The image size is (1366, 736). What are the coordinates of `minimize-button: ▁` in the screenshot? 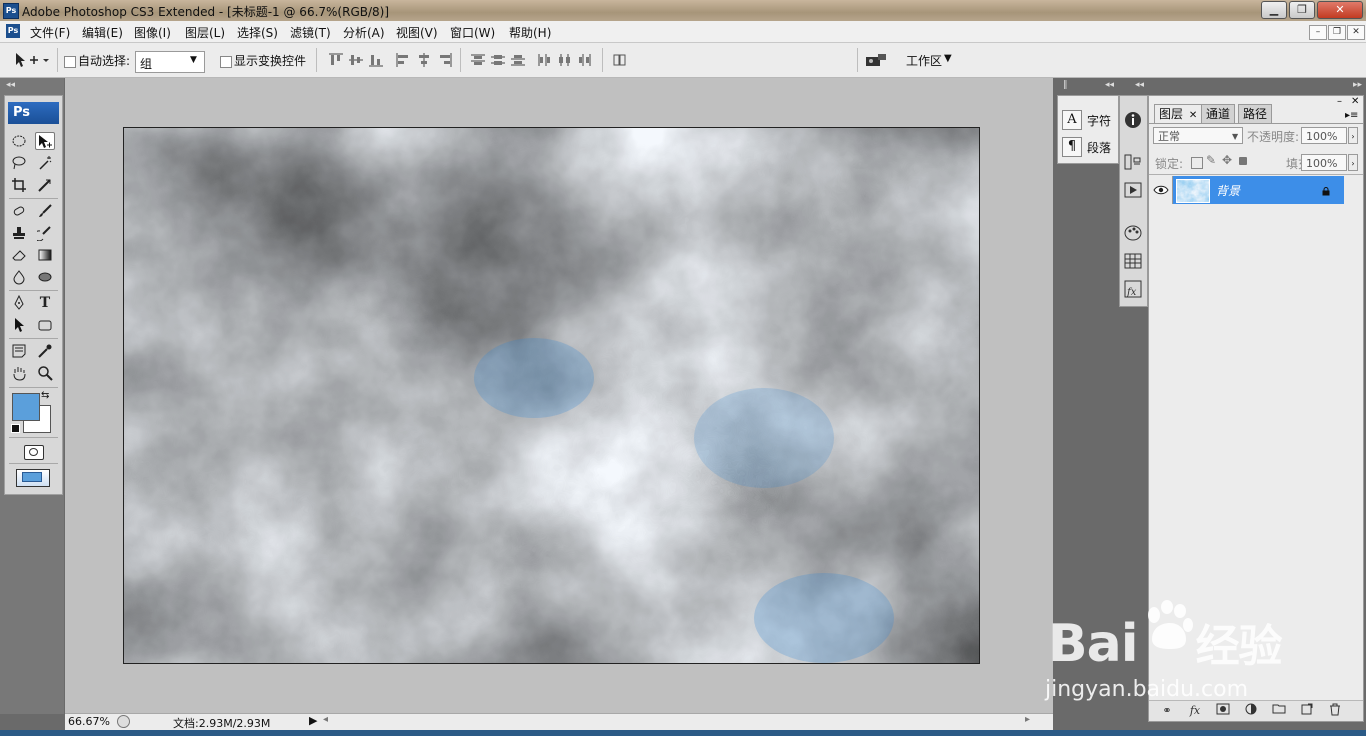 It's located at (1274, 10).